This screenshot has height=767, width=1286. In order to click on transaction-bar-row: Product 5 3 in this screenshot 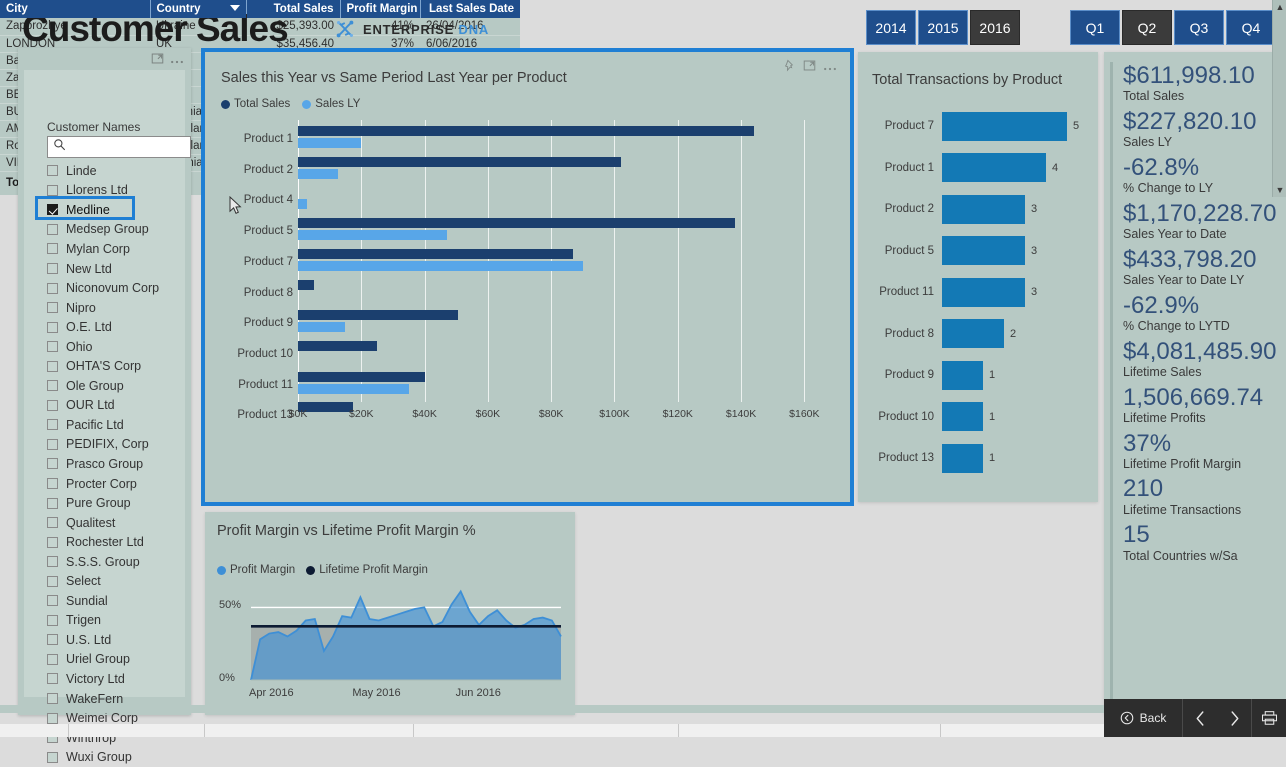, I will do `click(978, 251)`.